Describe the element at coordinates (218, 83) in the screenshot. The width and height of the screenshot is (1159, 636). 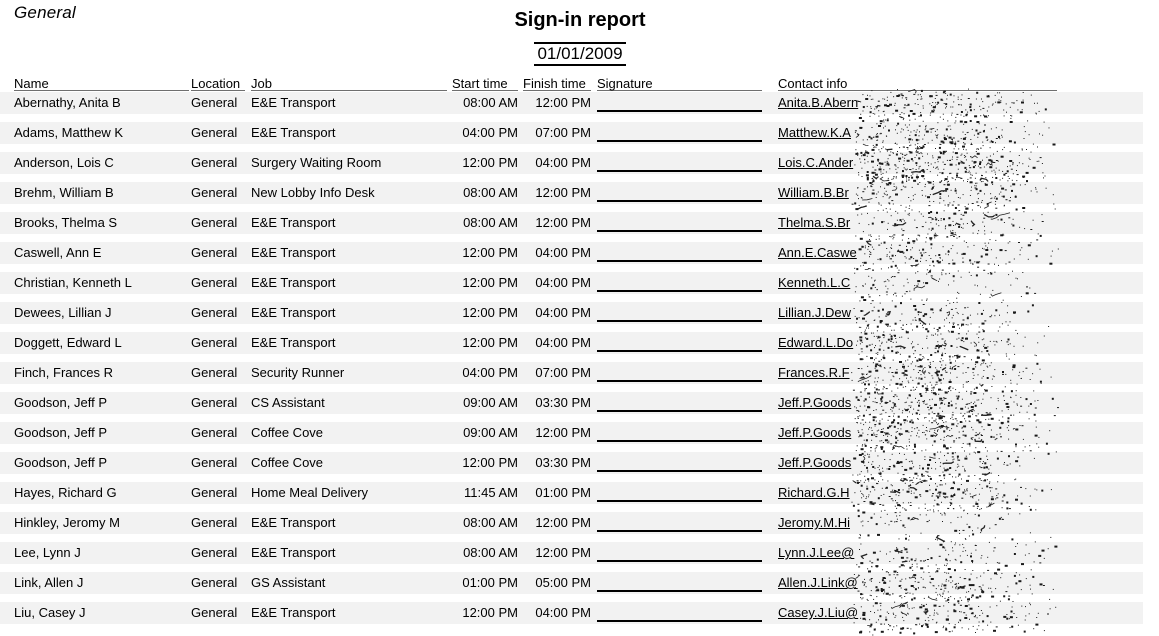
I see `column-header-location: Location` at that location.